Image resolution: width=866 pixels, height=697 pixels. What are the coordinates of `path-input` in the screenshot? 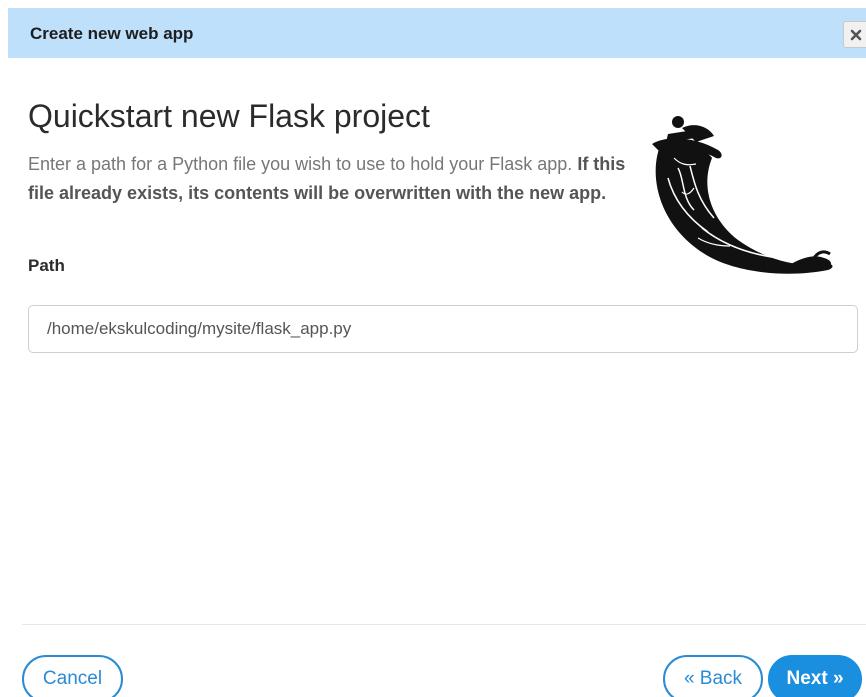 It's located at (443, 329).